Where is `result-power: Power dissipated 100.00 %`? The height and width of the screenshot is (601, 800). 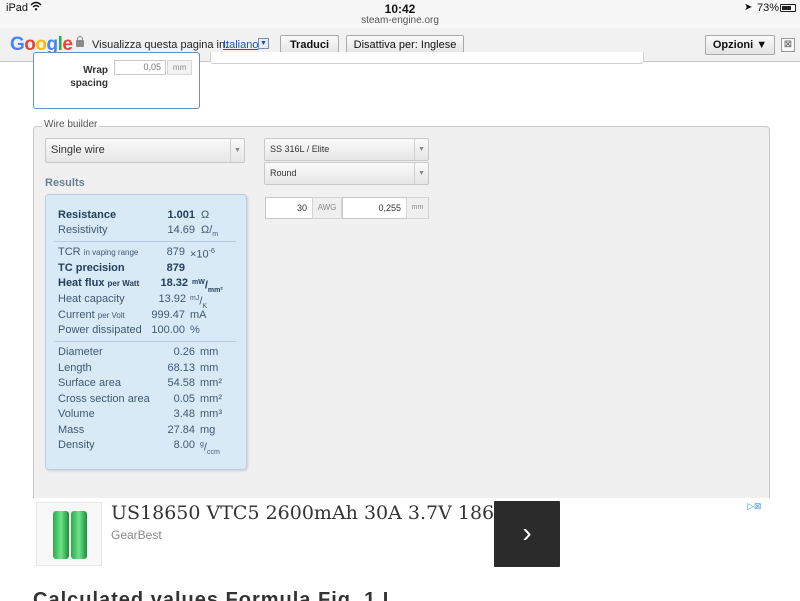
result-power: Power dissipated 100.00 % is located at coordinates (129, 330).